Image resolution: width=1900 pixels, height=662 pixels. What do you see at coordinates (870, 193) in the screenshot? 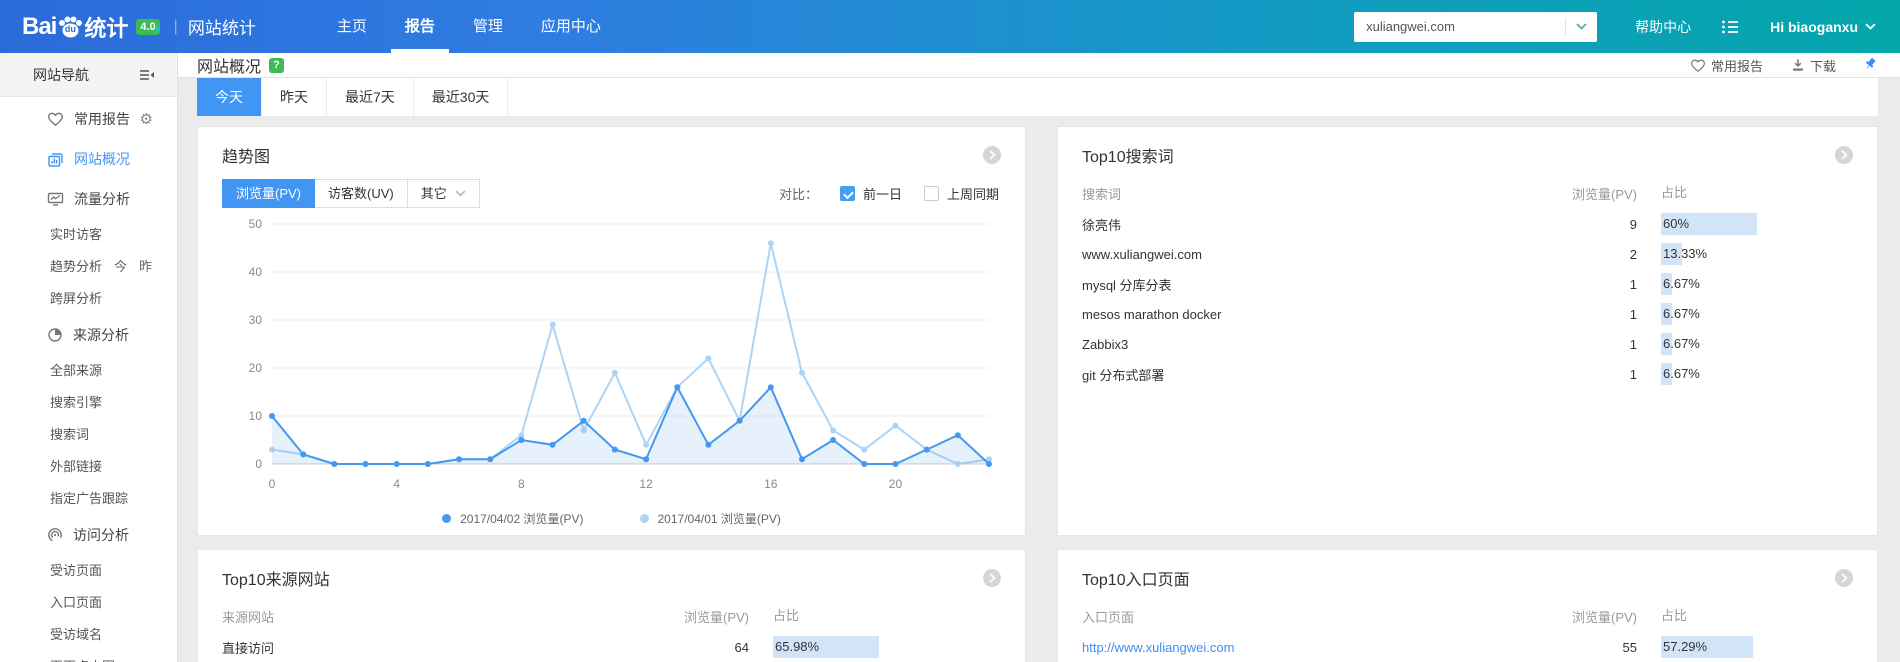
I see `compare-option-前一日: 前一日` at bounding box center [870, 193].